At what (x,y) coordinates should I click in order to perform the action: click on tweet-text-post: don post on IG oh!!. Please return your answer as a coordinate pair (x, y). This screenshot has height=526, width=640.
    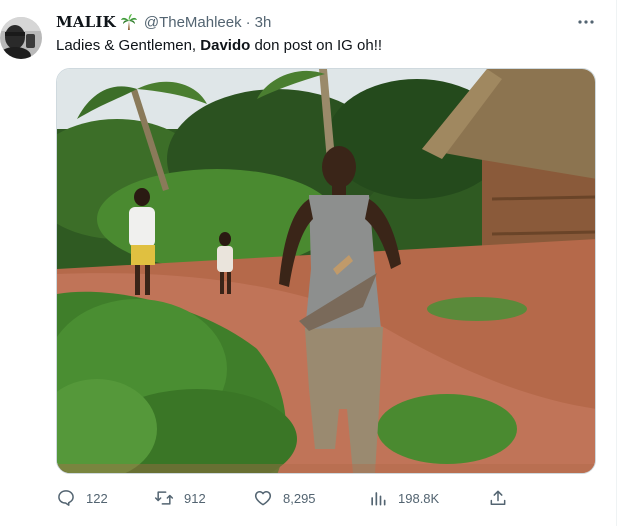
    Looking at the image, I should click on (316, 45).